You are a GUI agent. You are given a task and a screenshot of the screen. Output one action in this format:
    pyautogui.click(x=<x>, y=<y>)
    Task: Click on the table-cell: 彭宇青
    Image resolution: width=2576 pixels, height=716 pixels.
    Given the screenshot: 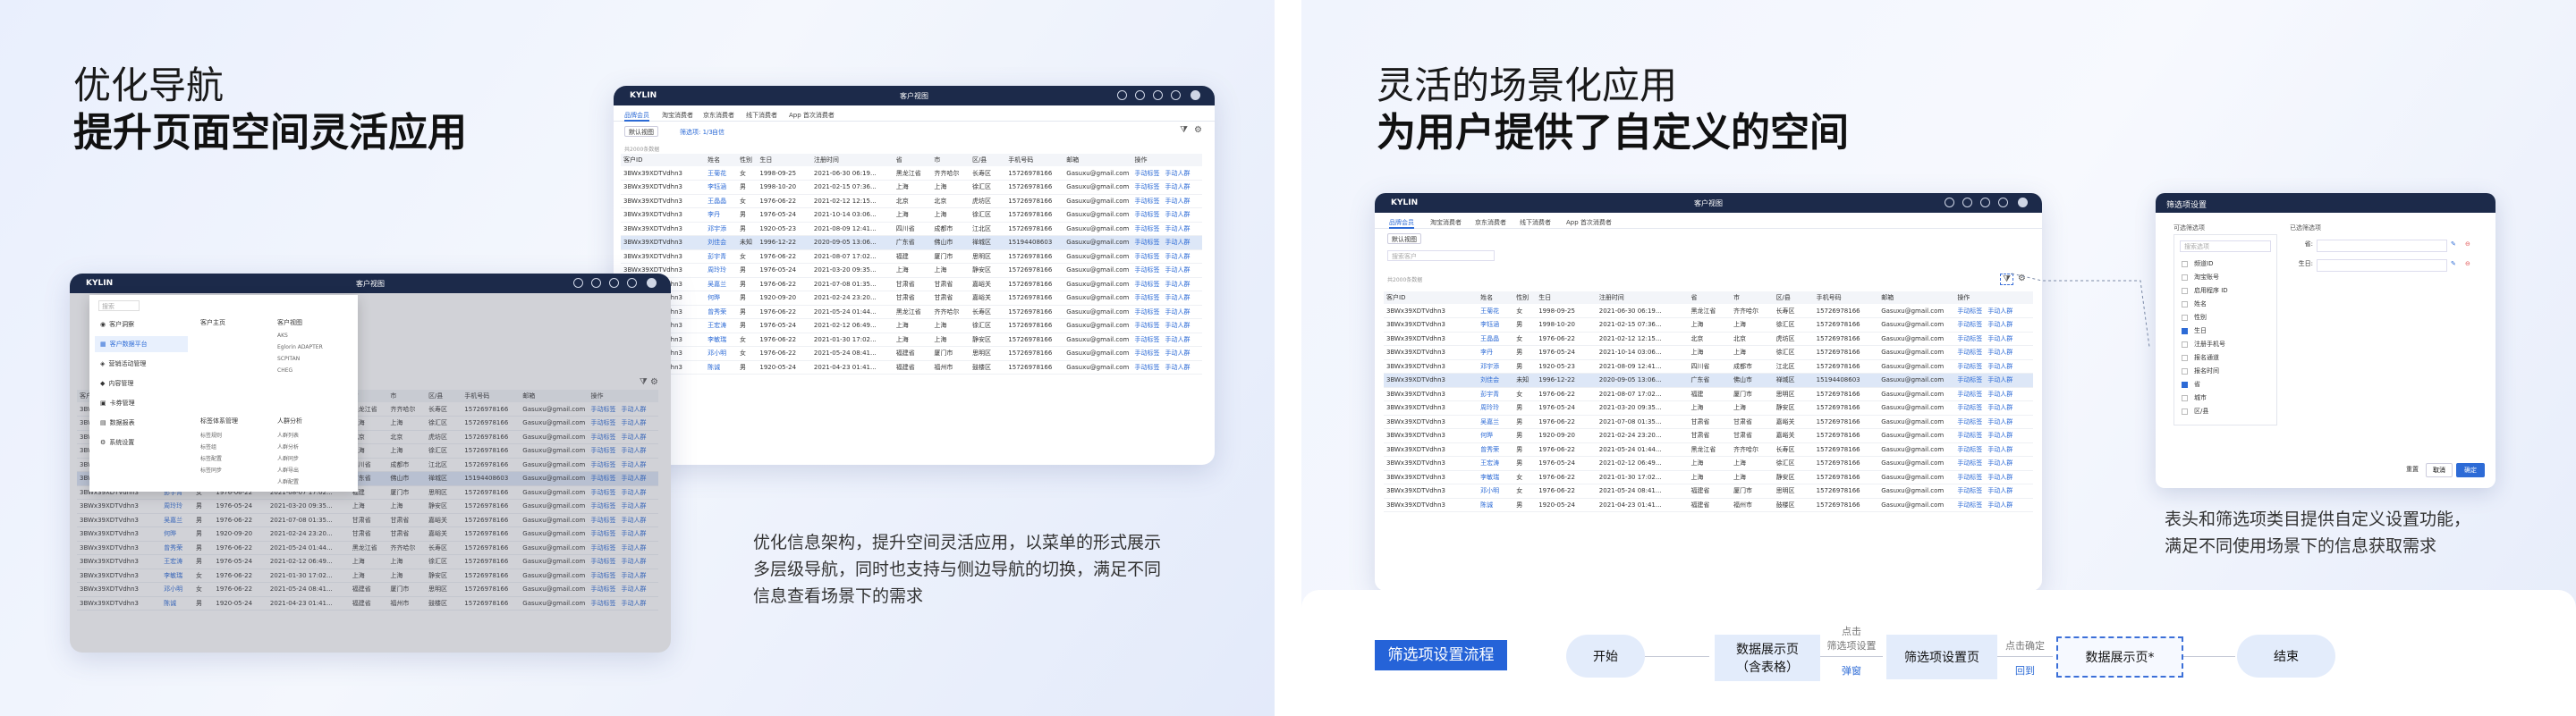 What is the action you would take?
    pyautogui.click(x=1496, y=394)
    